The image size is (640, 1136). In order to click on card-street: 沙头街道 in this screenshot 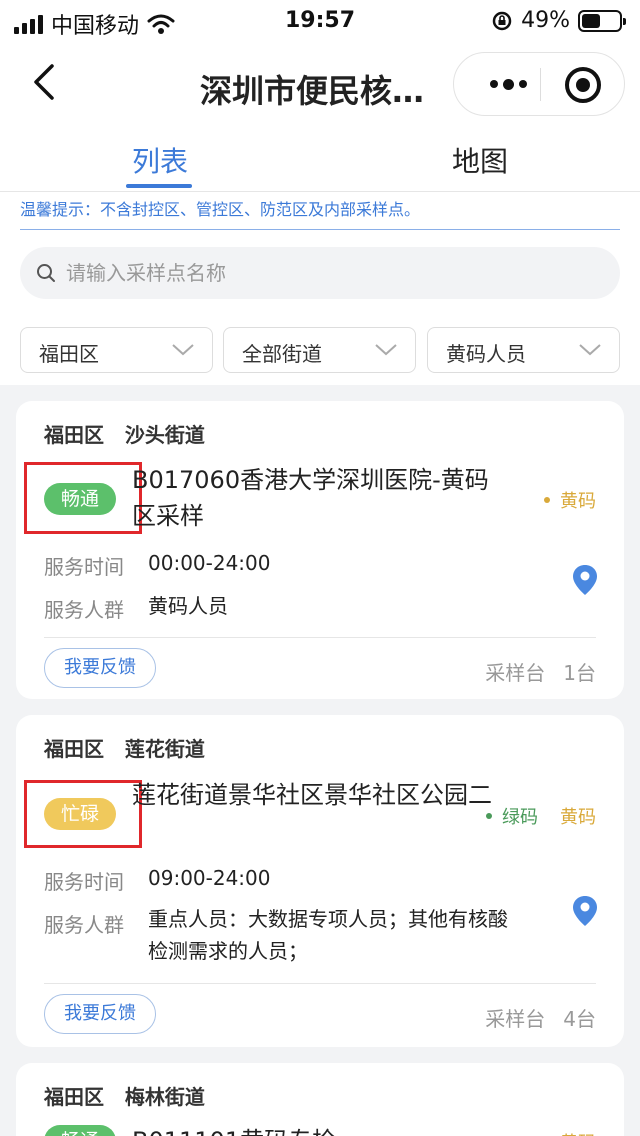, I will do `click(164, 435)`.